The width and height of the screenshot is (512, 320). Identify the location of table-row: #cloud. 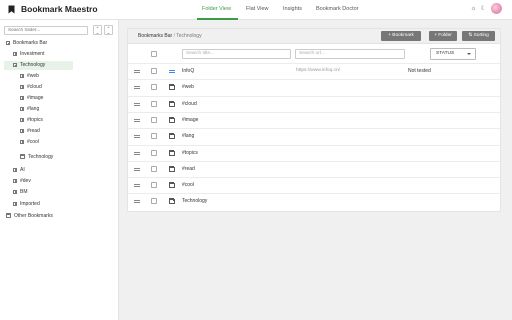
(314, 103).